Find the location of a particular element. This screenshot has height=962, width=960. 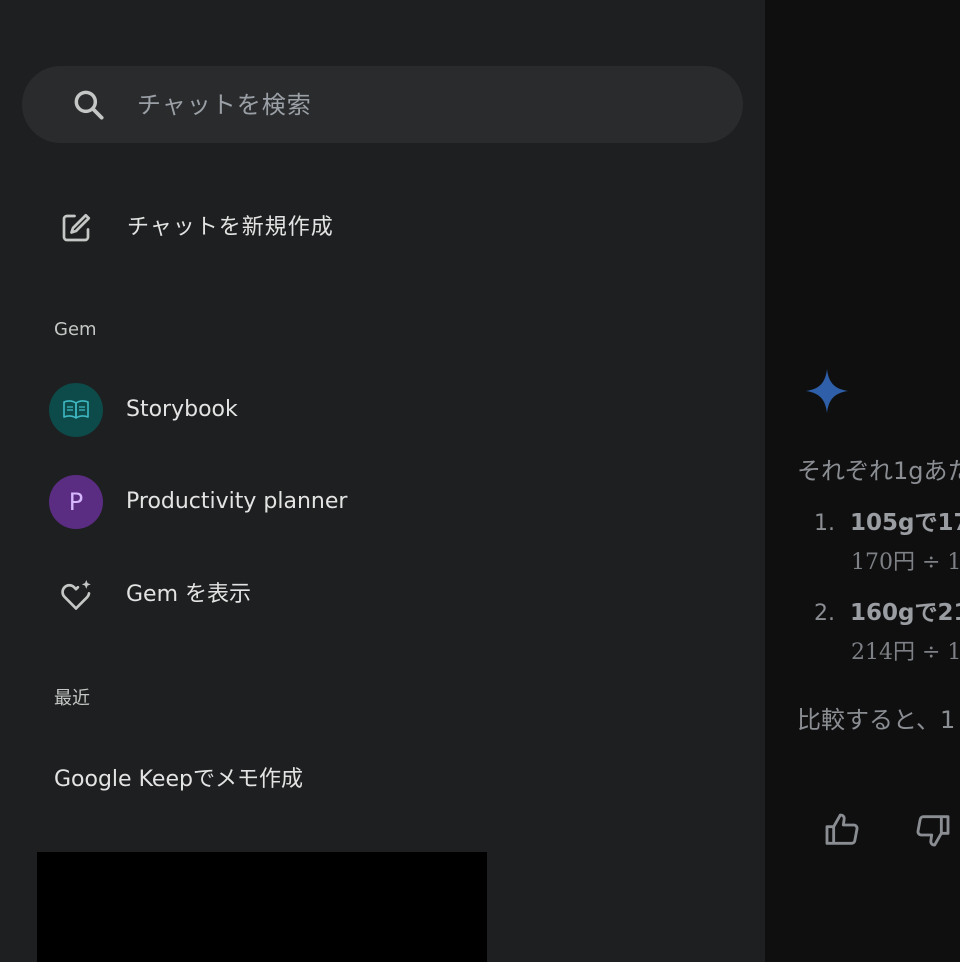

recent-chat-item: Google Keepでメモ作成 is located at coordinates (178, 780).